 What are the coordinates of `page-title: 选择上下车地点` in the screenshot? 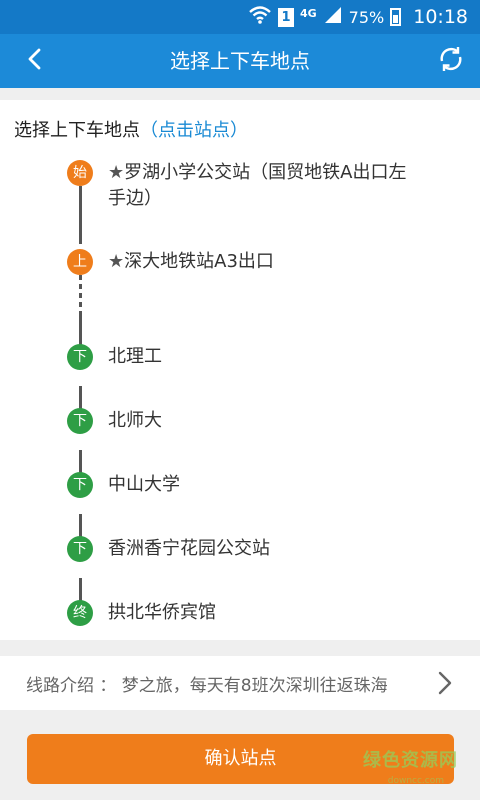 It's located at (240, 61).